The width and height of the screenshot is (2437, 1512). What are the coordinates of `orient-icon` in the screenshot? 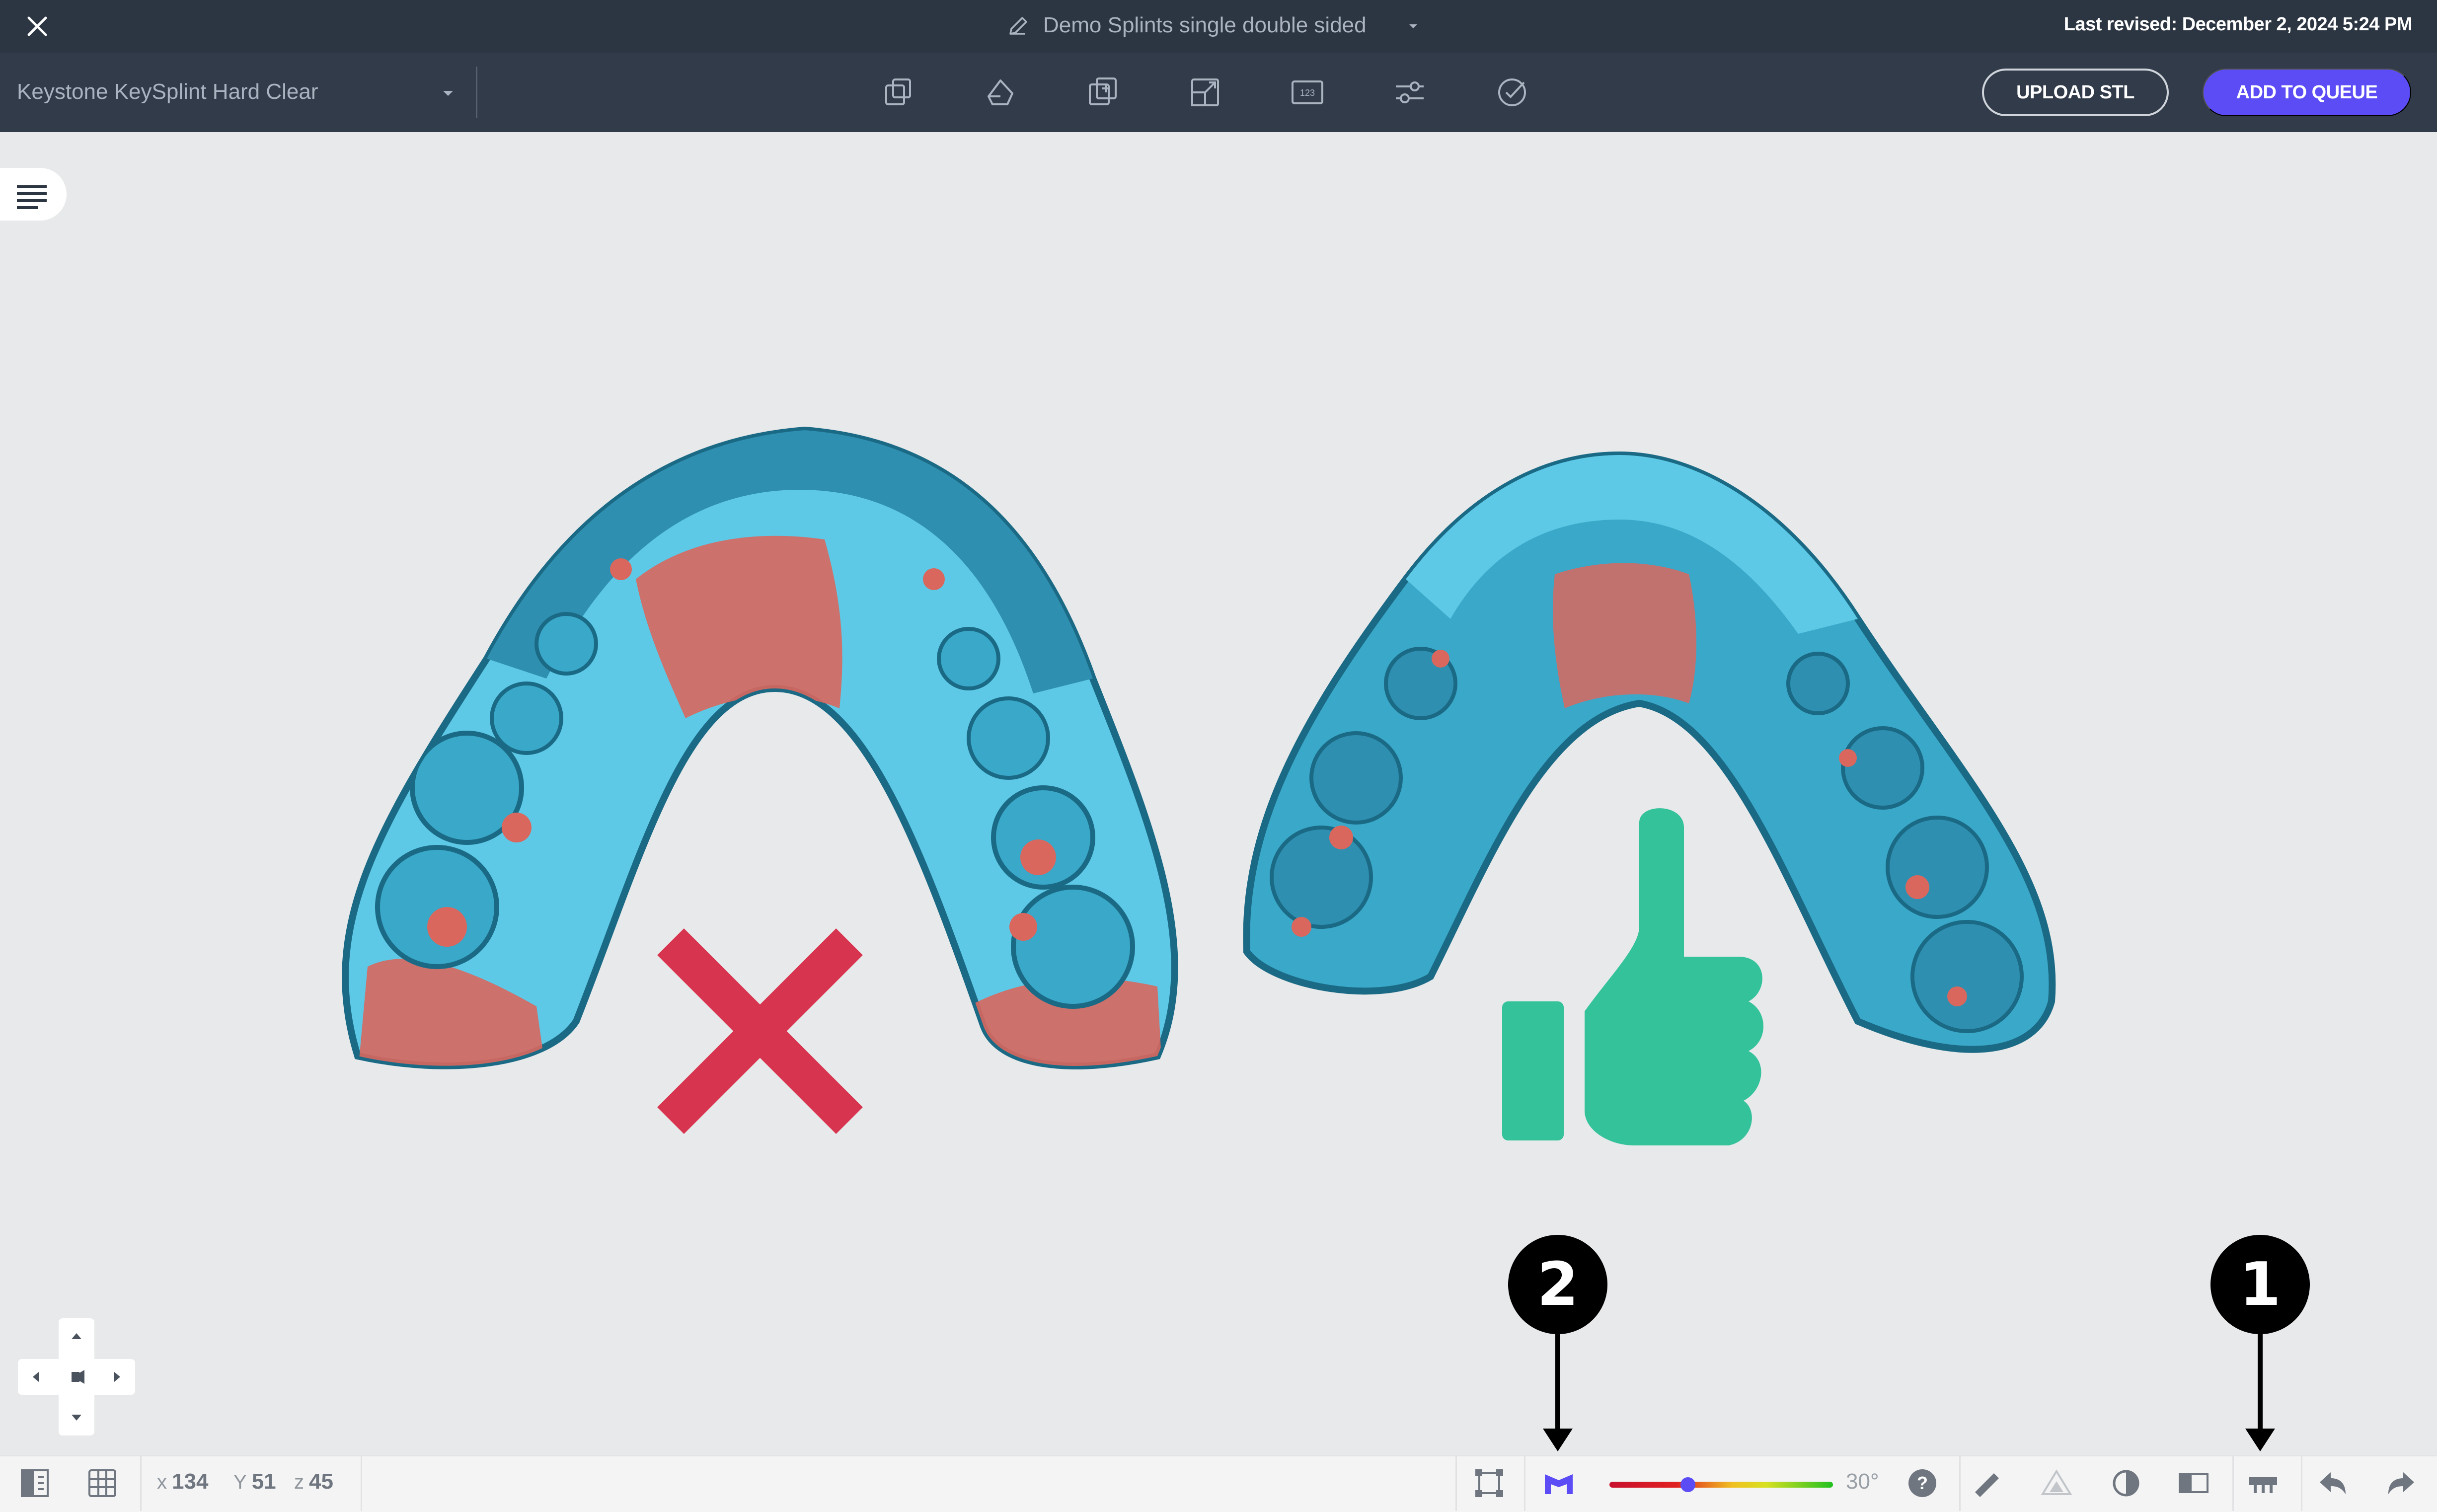 It's located at (898, 92).